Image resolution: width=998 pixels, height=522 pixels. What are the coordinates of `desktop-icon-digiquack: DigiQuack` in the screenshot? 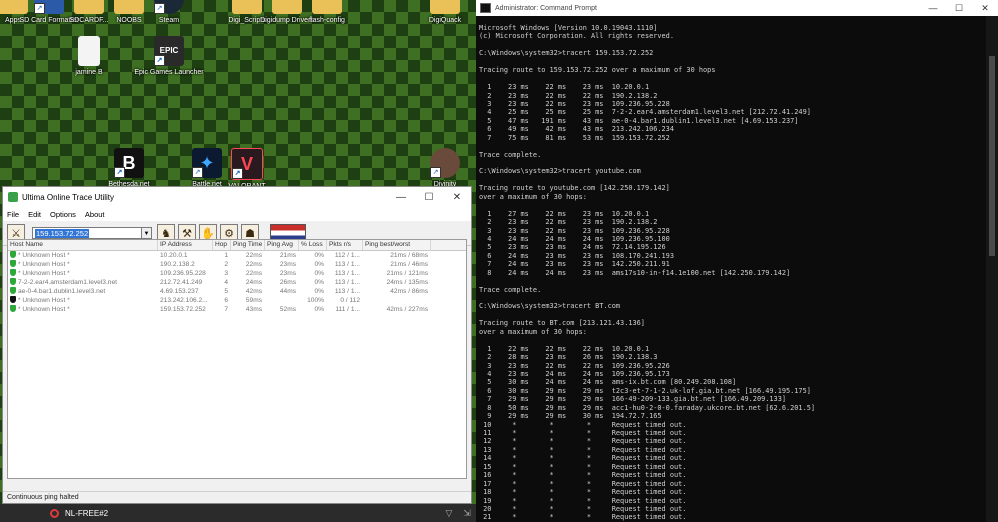 It's located at (442, 12).